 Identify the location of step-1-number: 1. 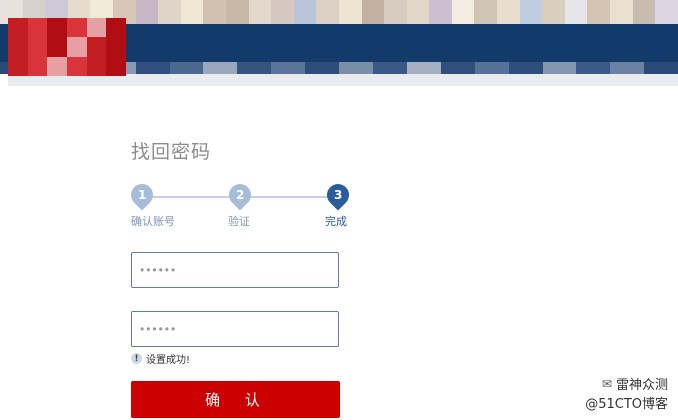
(142, 195).